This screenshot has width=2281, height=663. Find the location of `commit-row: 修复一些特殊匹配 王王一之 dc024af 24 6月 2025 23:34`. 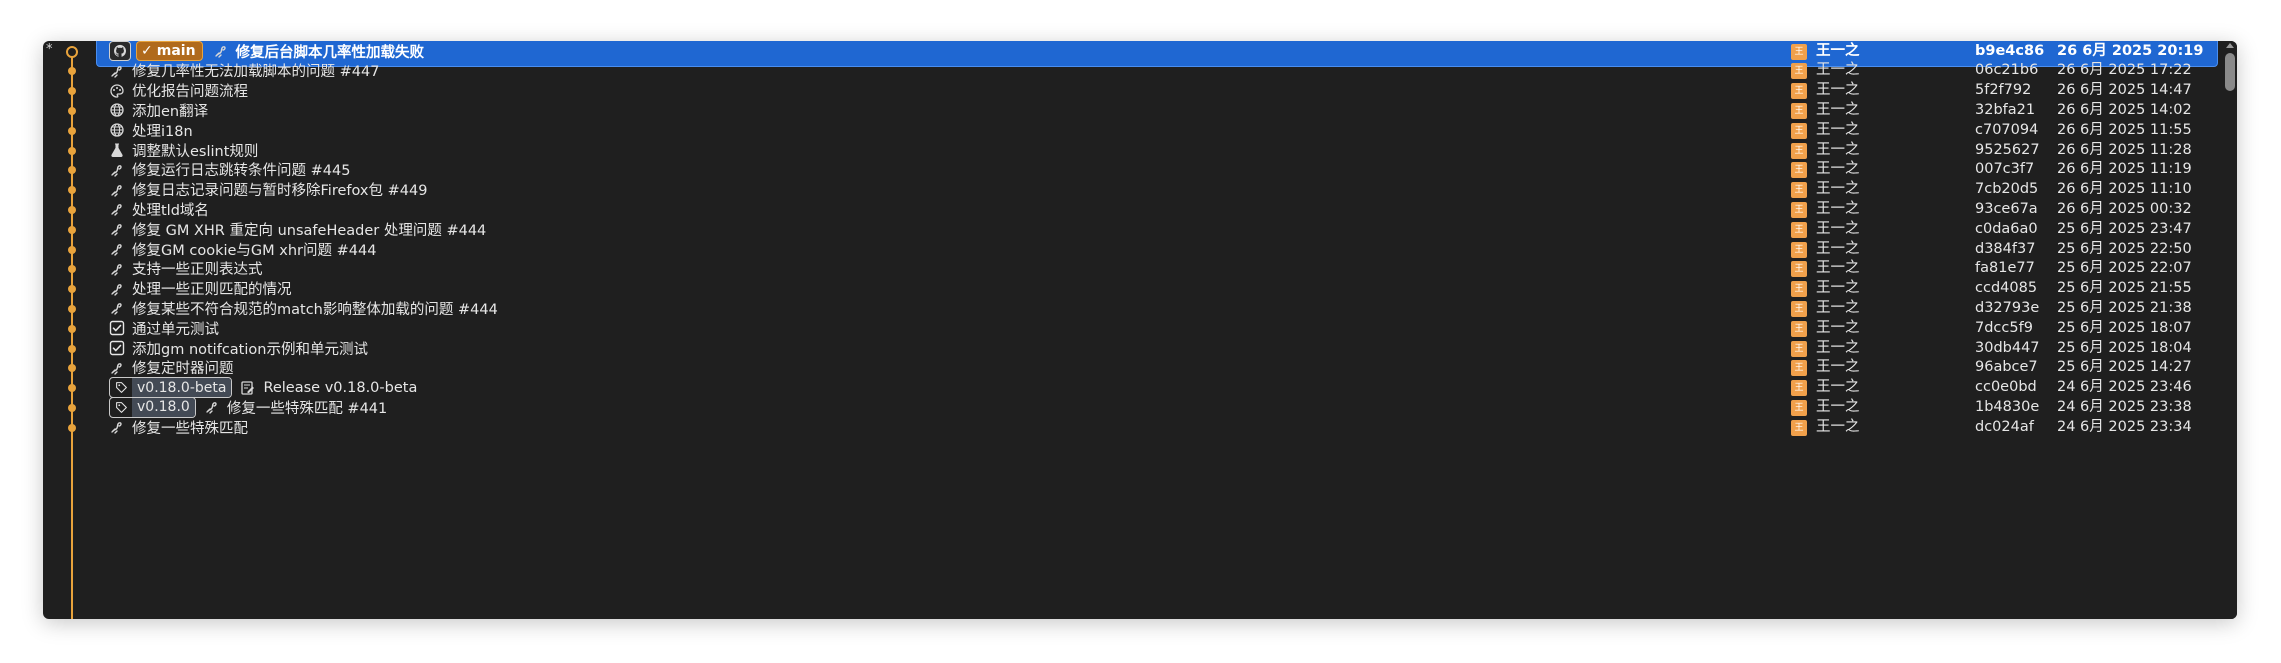

commit-row: 修复一些特殊匹配 王王一之 dc024af 24 6月 2025 23:34 is located at coordinates (1129, 427).